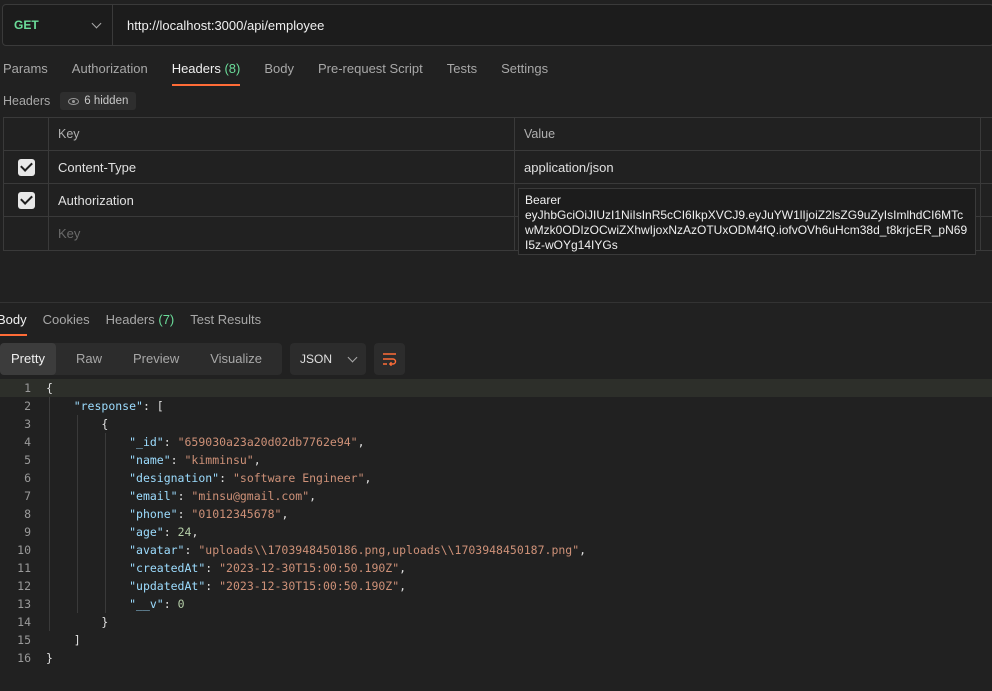 This screenshot has width=992, height=691. Describe the element at coordinates (218, 25) in the screenshot. I see `url-input: http://localhost:3000/api/employee` at that location.